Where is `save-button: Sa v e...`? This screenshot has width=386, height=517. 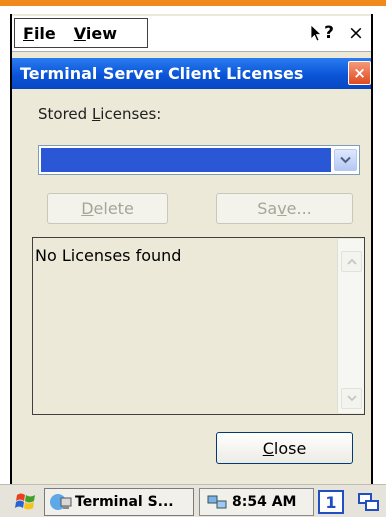 save-button: Sa v e... is located at coordinates (284, 208).